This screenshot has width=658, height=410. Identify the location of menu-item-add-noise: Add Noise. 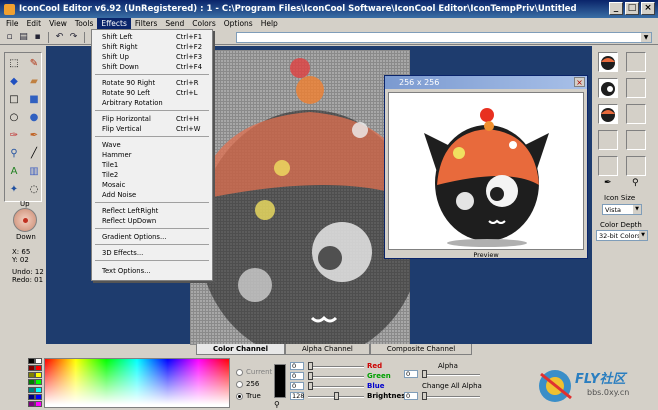
(152, 195).